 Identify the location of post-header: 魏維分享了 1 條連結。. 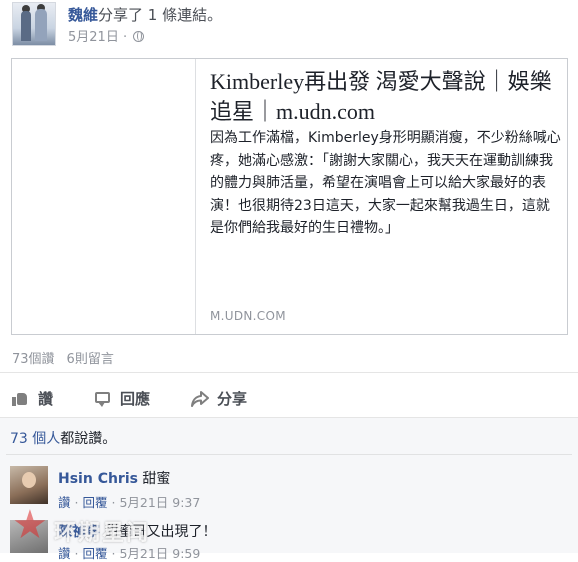
(145, 14).